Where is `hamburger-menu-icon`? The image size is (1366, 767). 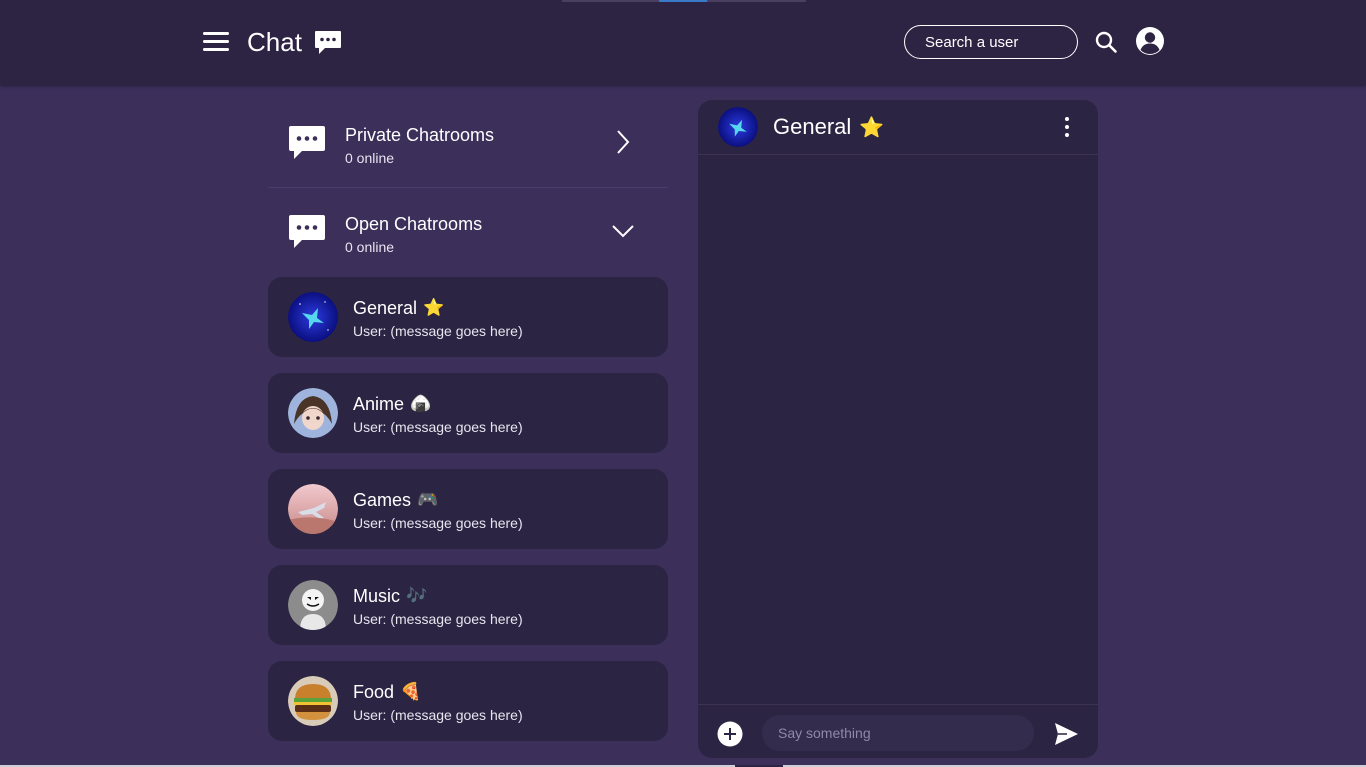 hamburger-menu-icon is located at coordinates (216, 42).